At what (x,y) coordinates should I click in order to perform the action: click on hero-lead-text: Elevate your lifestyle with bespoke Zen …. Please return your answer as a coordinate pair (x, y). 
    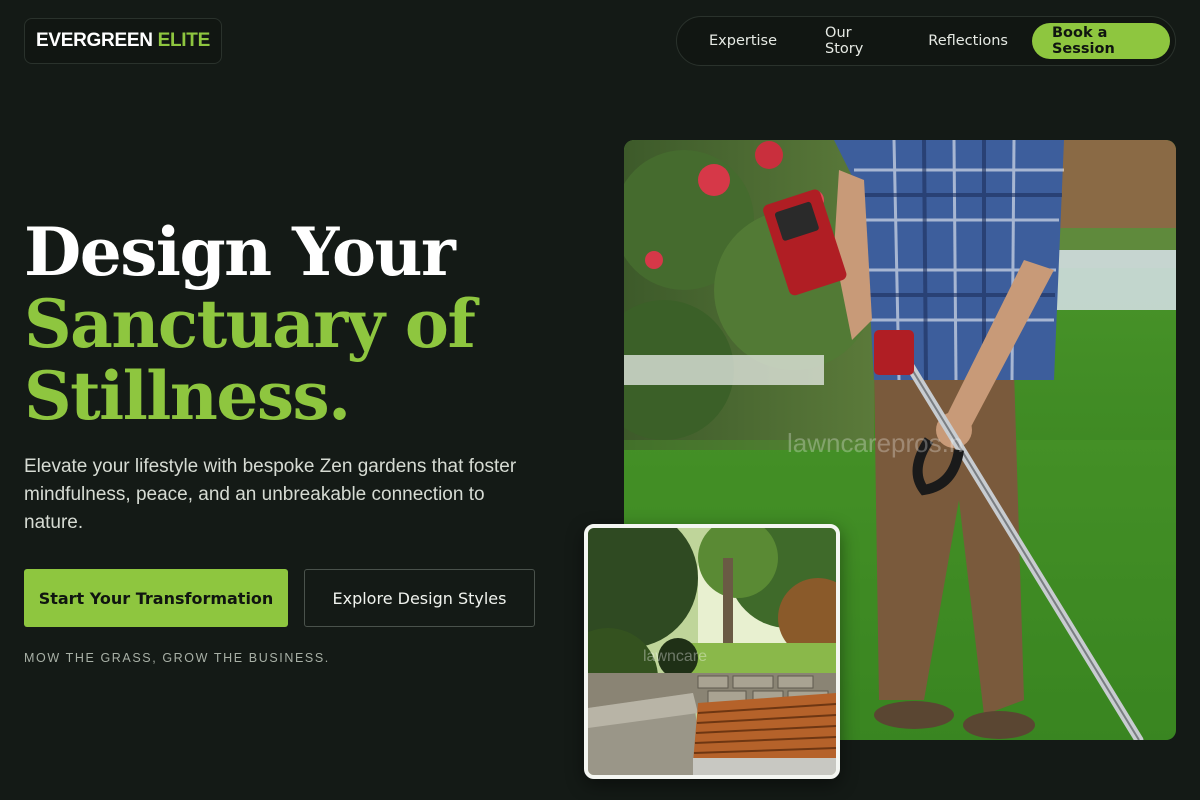
    Looking at the image, I should click on (270, 494).